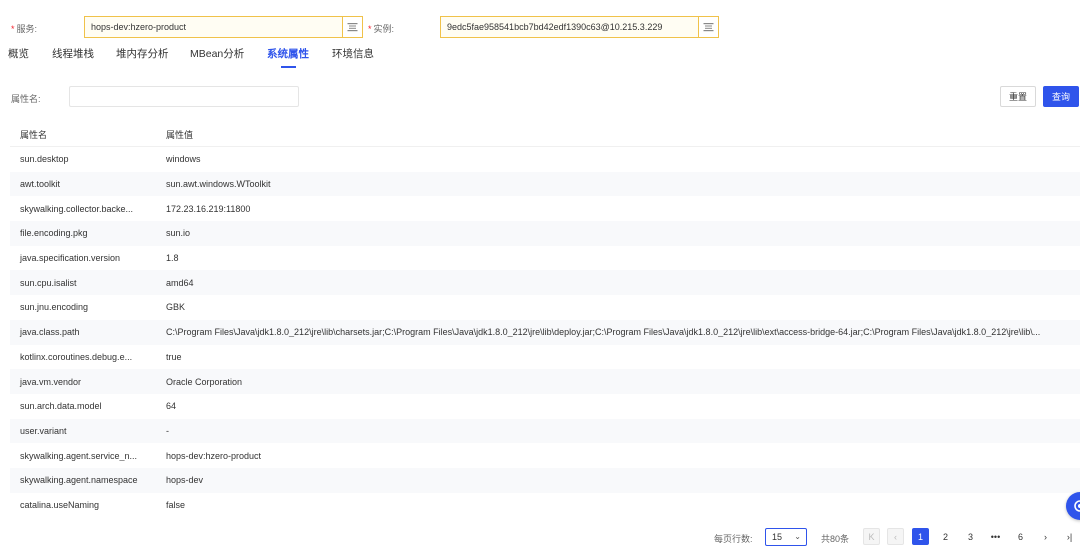 This screenshot has width=1080, height=556. What do you see at coordinates (208, 208) in the screenshot?
I see `property-value: 172.23.16.219:11800` at bounding box center [208, 208].